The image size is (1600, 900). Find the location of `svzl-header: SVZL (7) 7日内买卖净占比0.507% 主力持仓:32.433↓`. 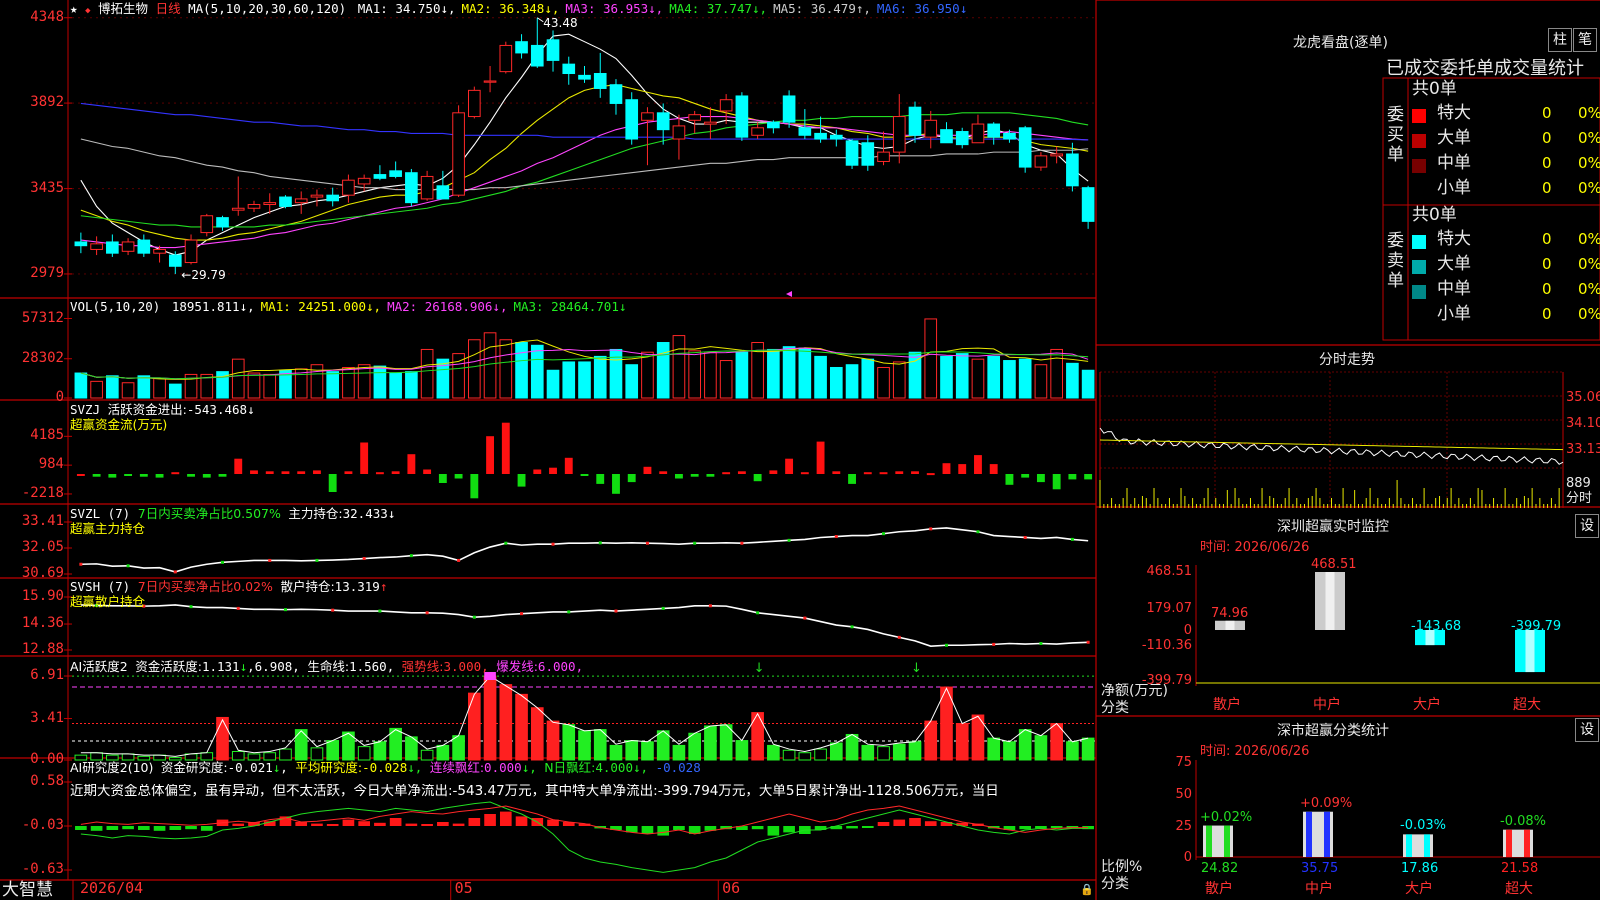

svzl-header: SVZL (7) 7日内买卖净占比0.507% 主力持仓:32.433↓ is located at coordinates (232, 513).